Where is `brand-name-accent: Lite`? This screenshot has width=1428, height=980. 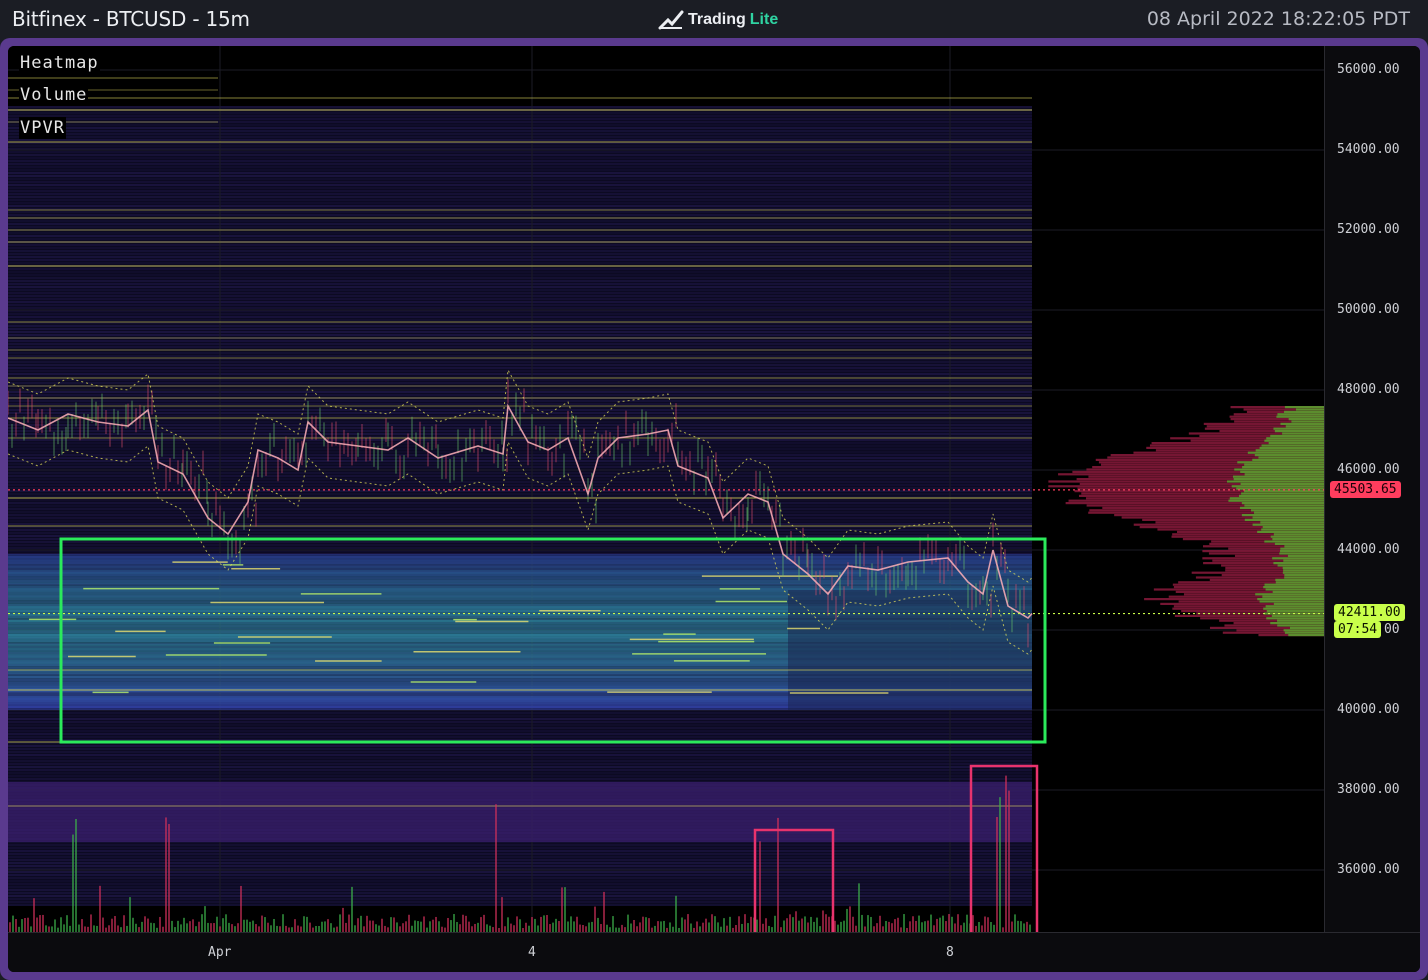 brand-name-accent: Lite is located at coordinates (764, 19).